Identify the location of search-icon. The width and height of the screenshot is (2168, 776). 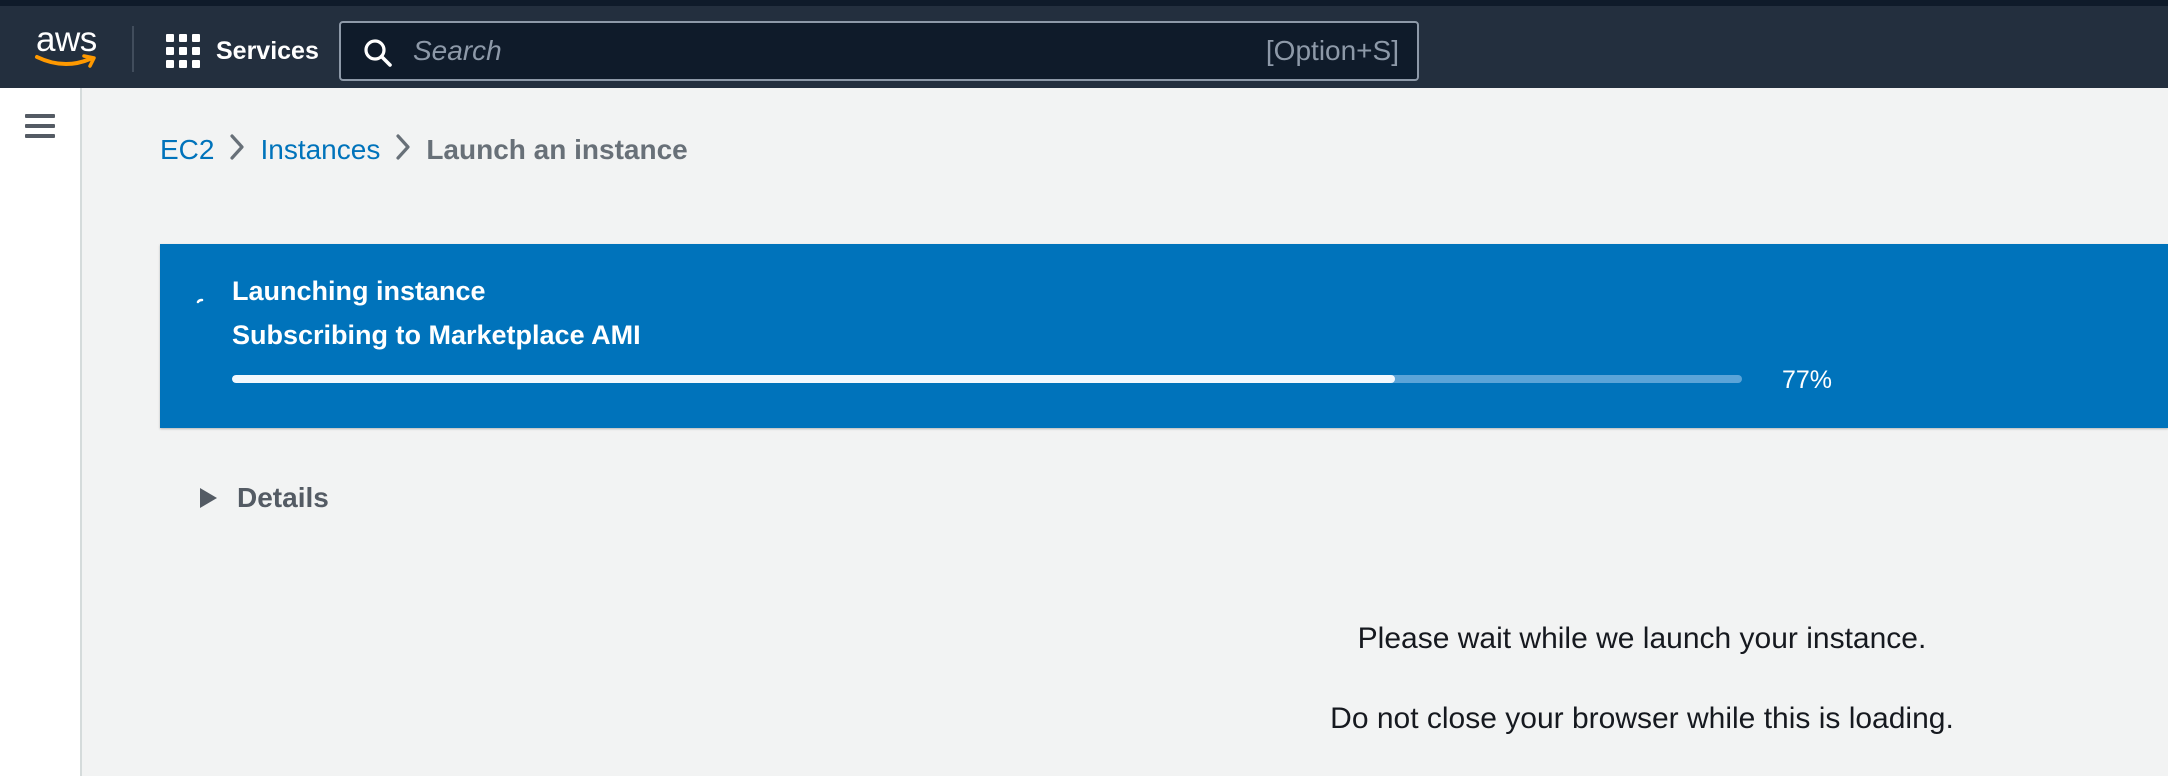
(378, 53).